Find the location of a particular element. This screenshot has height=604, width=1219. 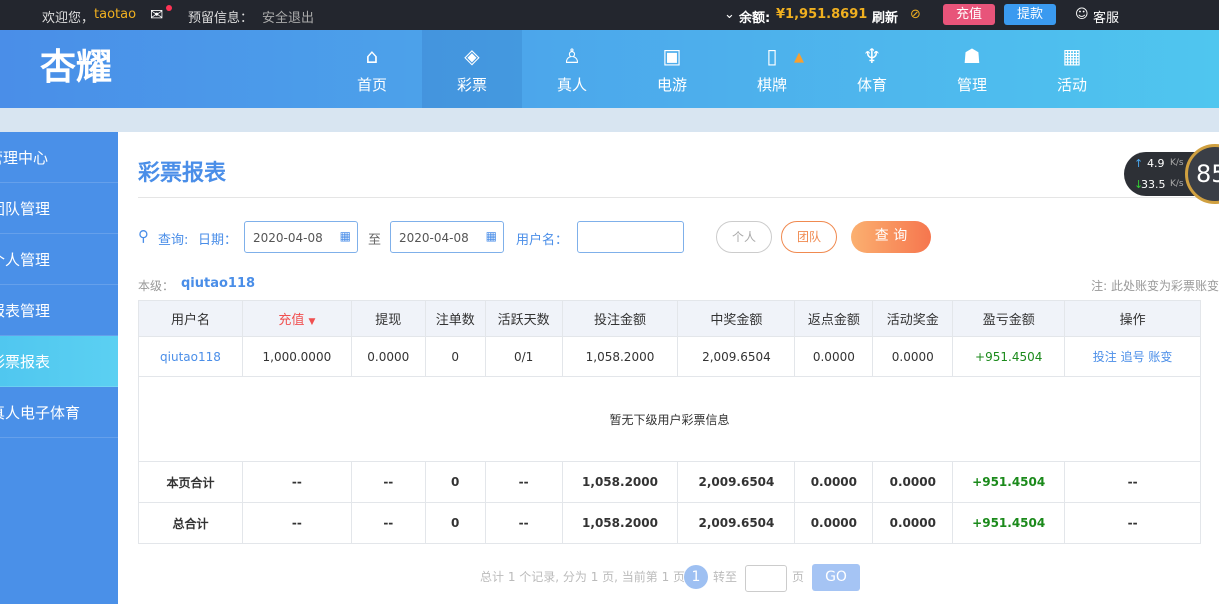

mail-icon: ✉ is located at coordinates (161, 14).